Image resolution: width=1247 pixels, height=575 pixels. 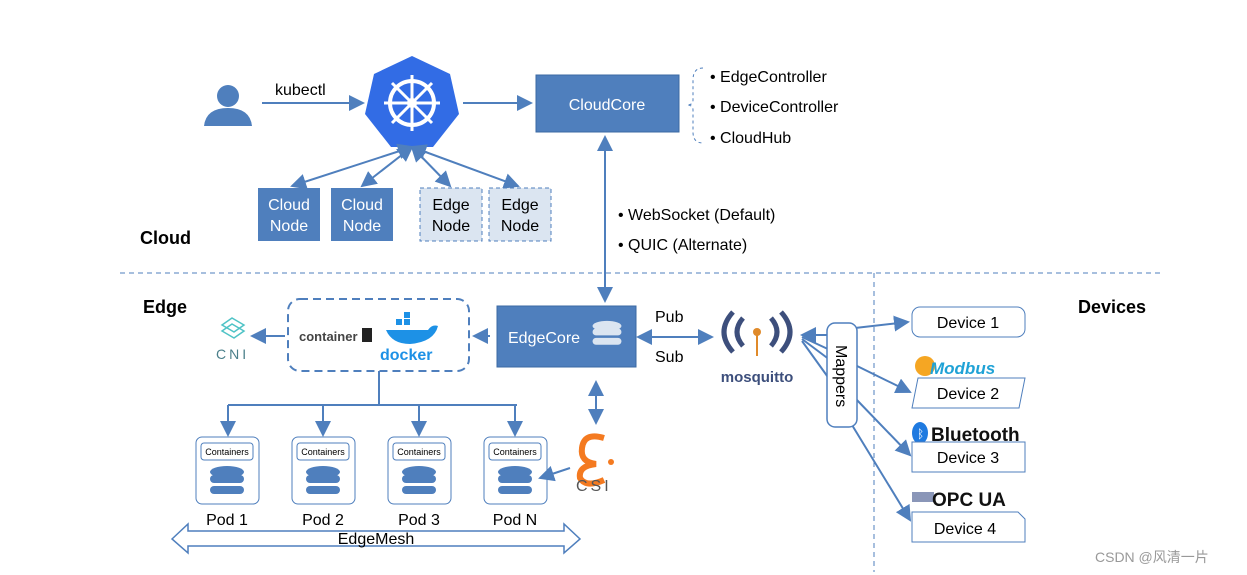 What do you see at coordinates (1112, 307) in the screenshot?
I see `devices-section-label: Devices` at bounding box center [1112, 307].